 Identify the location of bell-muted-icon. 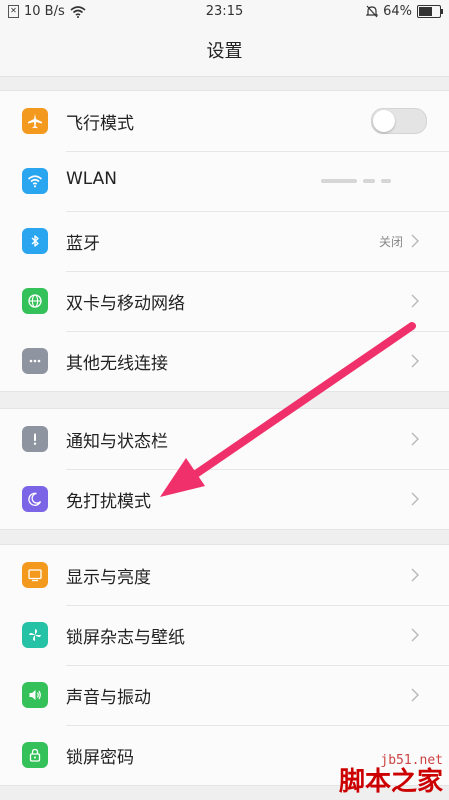
(372, 11).